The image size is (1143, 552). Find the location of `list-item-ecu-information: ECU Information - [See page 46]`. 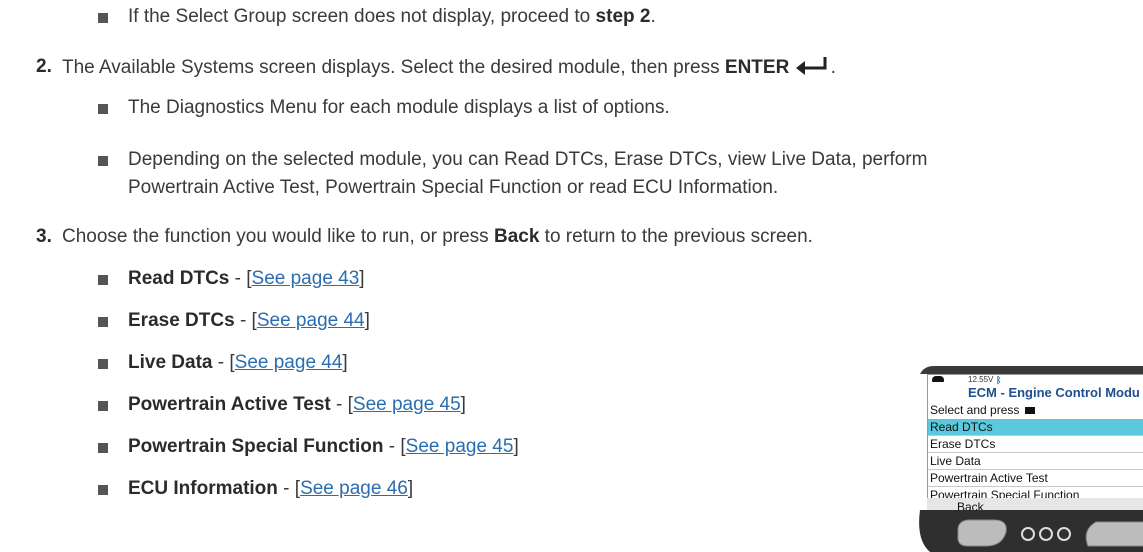

list-item-ecu-information: ECU Information - [See page 46] is located at coordinates (271, 488).